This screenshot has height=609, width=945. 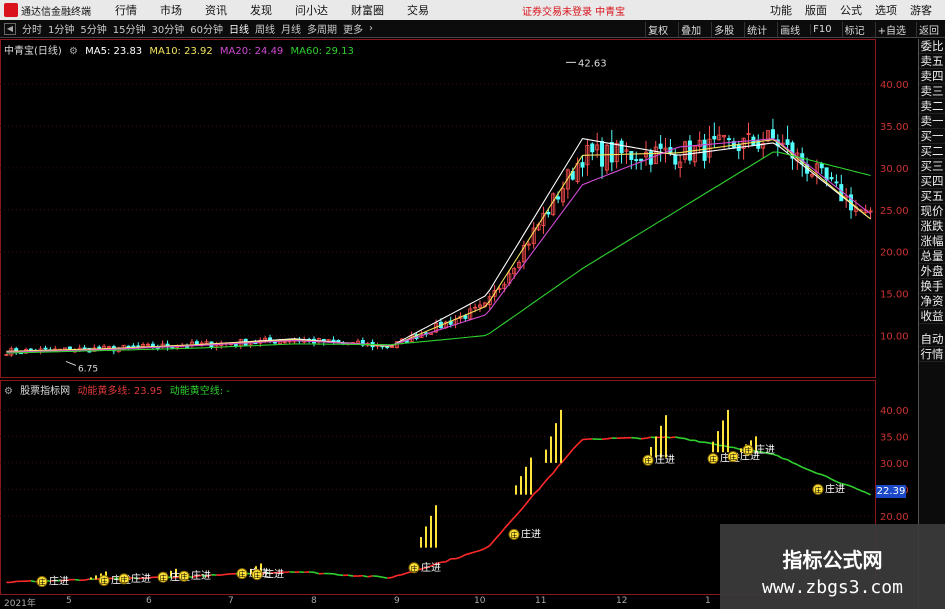 I want to click on period-5min: 5分钟, so click(x=93, y=28).